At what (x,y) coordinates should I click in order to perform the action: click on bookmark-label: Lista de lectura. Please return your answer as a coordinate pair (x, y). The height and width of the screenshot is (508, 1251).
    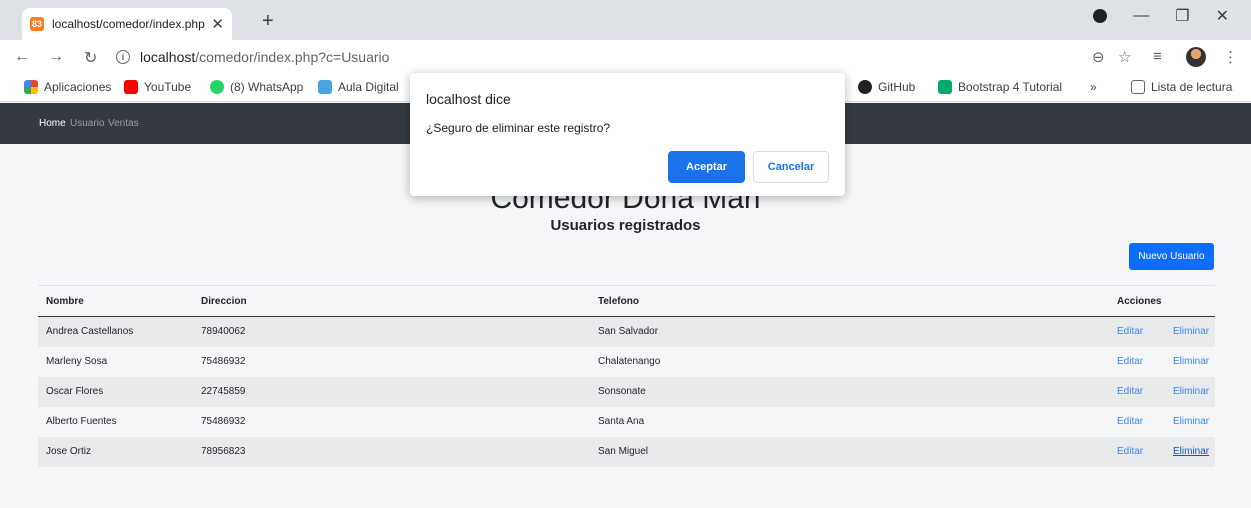
    Looking at the image, I should click on (1192, 87).